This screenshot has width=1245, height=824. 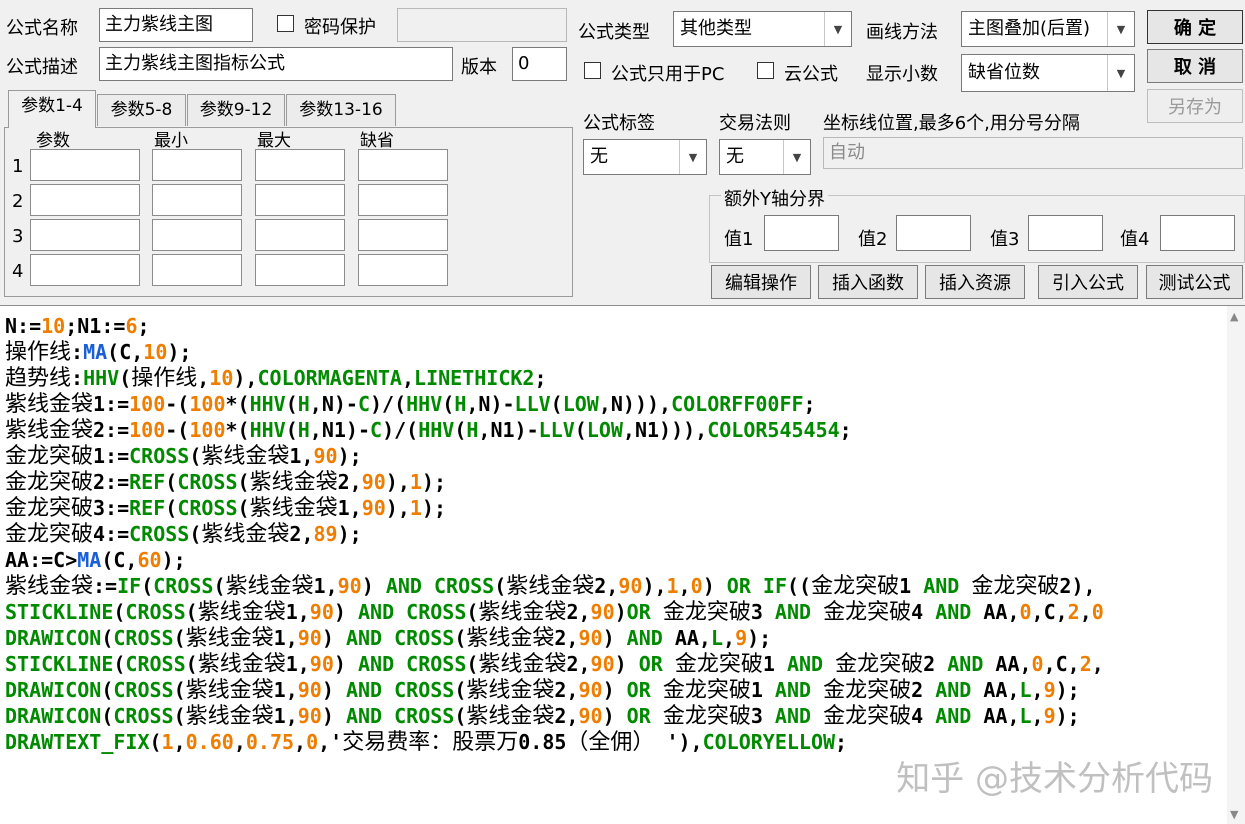 What do you see at coordinates (276, 64) in the screenshot?
I see `formula-desc-input: 主力紫线主图指标公式` at bounding box center [276, 64].